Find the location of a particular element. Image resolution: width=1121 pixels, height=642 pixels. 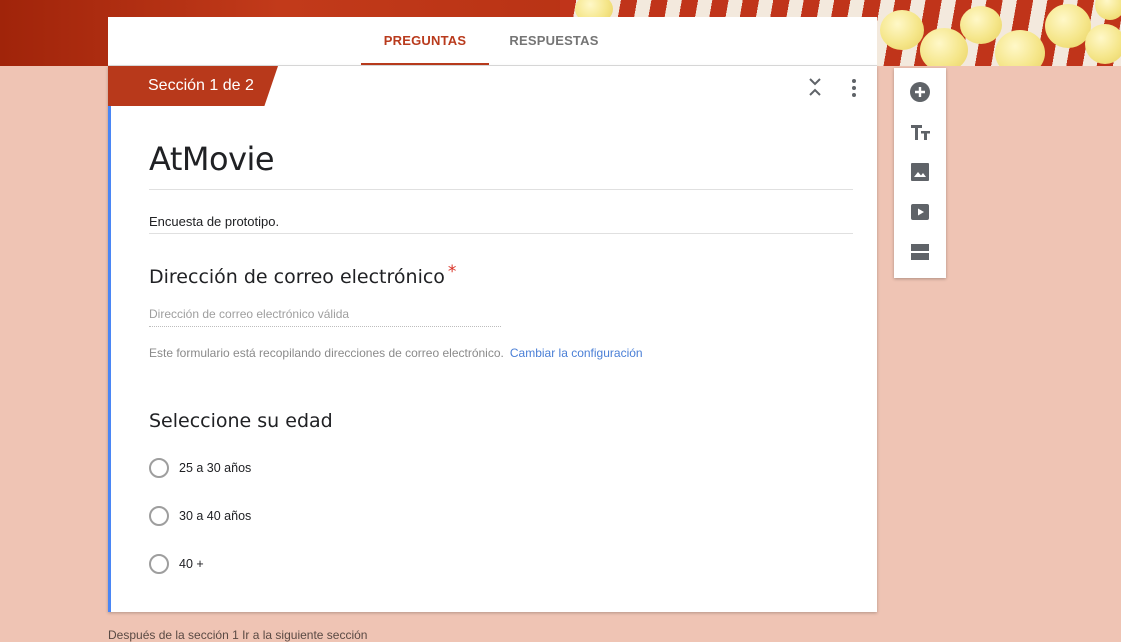

description-underline is located at coordinates (501, 233).